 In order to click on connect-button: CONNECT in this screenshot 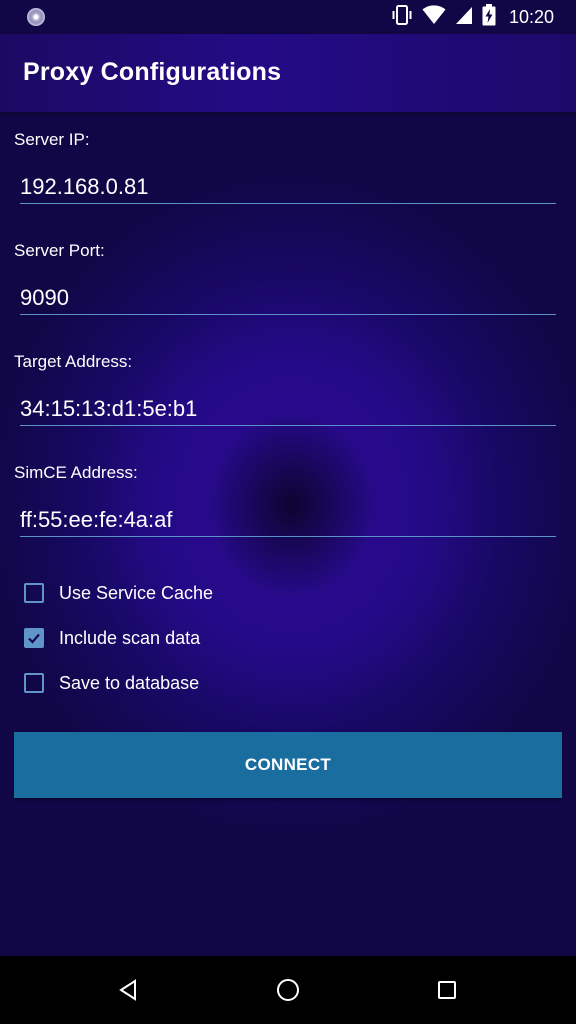, I will do `click(288, 765)`.